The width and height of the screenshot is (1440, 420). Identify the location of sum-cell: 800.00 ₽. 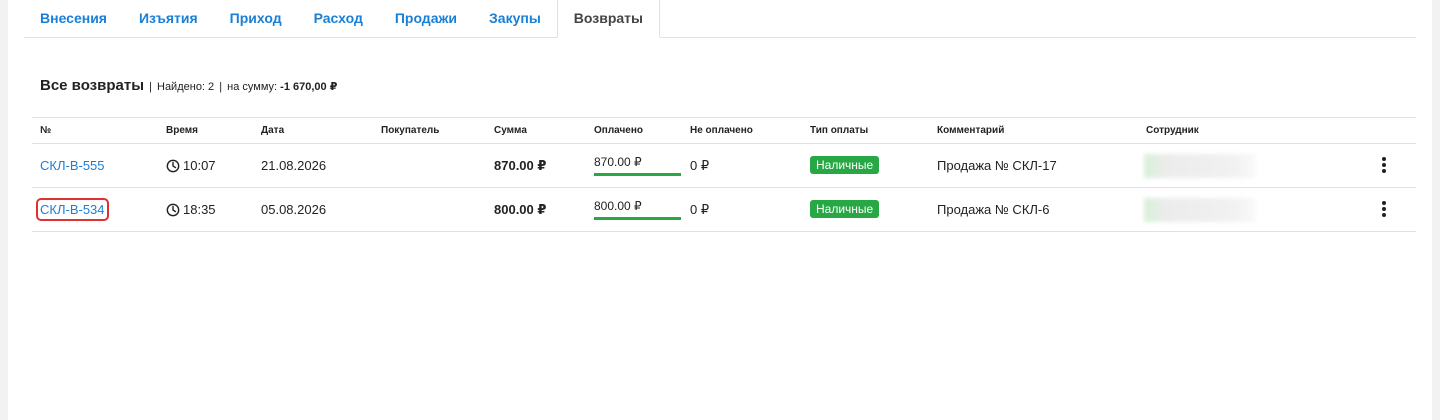
(520, 209).